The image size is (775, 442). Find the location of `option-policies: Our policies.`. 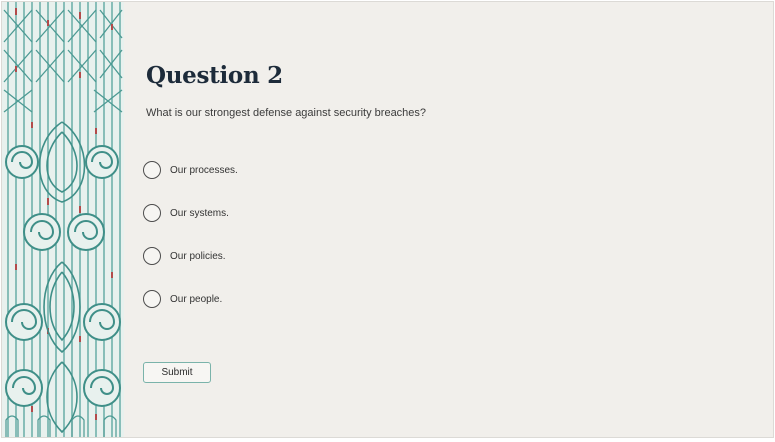

option-policies: Our policies. is located at coordinates (190, 256).